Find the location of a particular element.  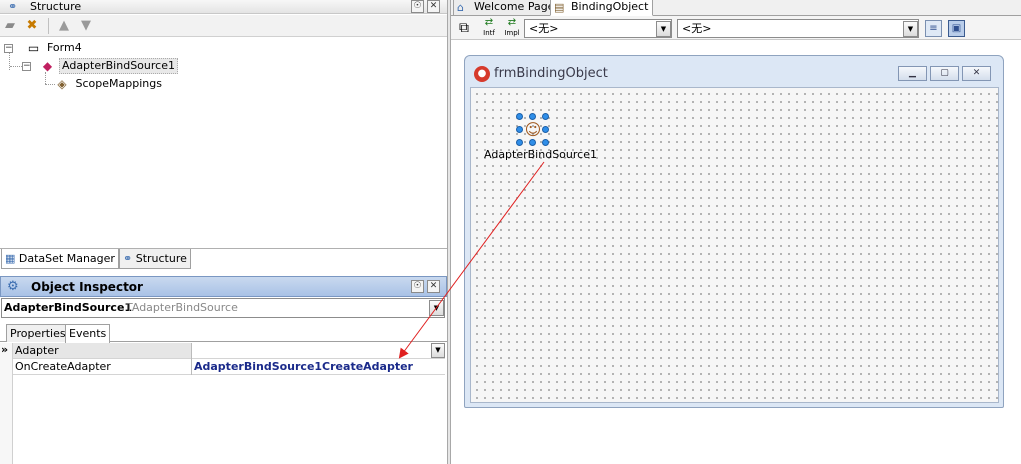

new-item-icon: ▰ is located at coordinates (10, 26).